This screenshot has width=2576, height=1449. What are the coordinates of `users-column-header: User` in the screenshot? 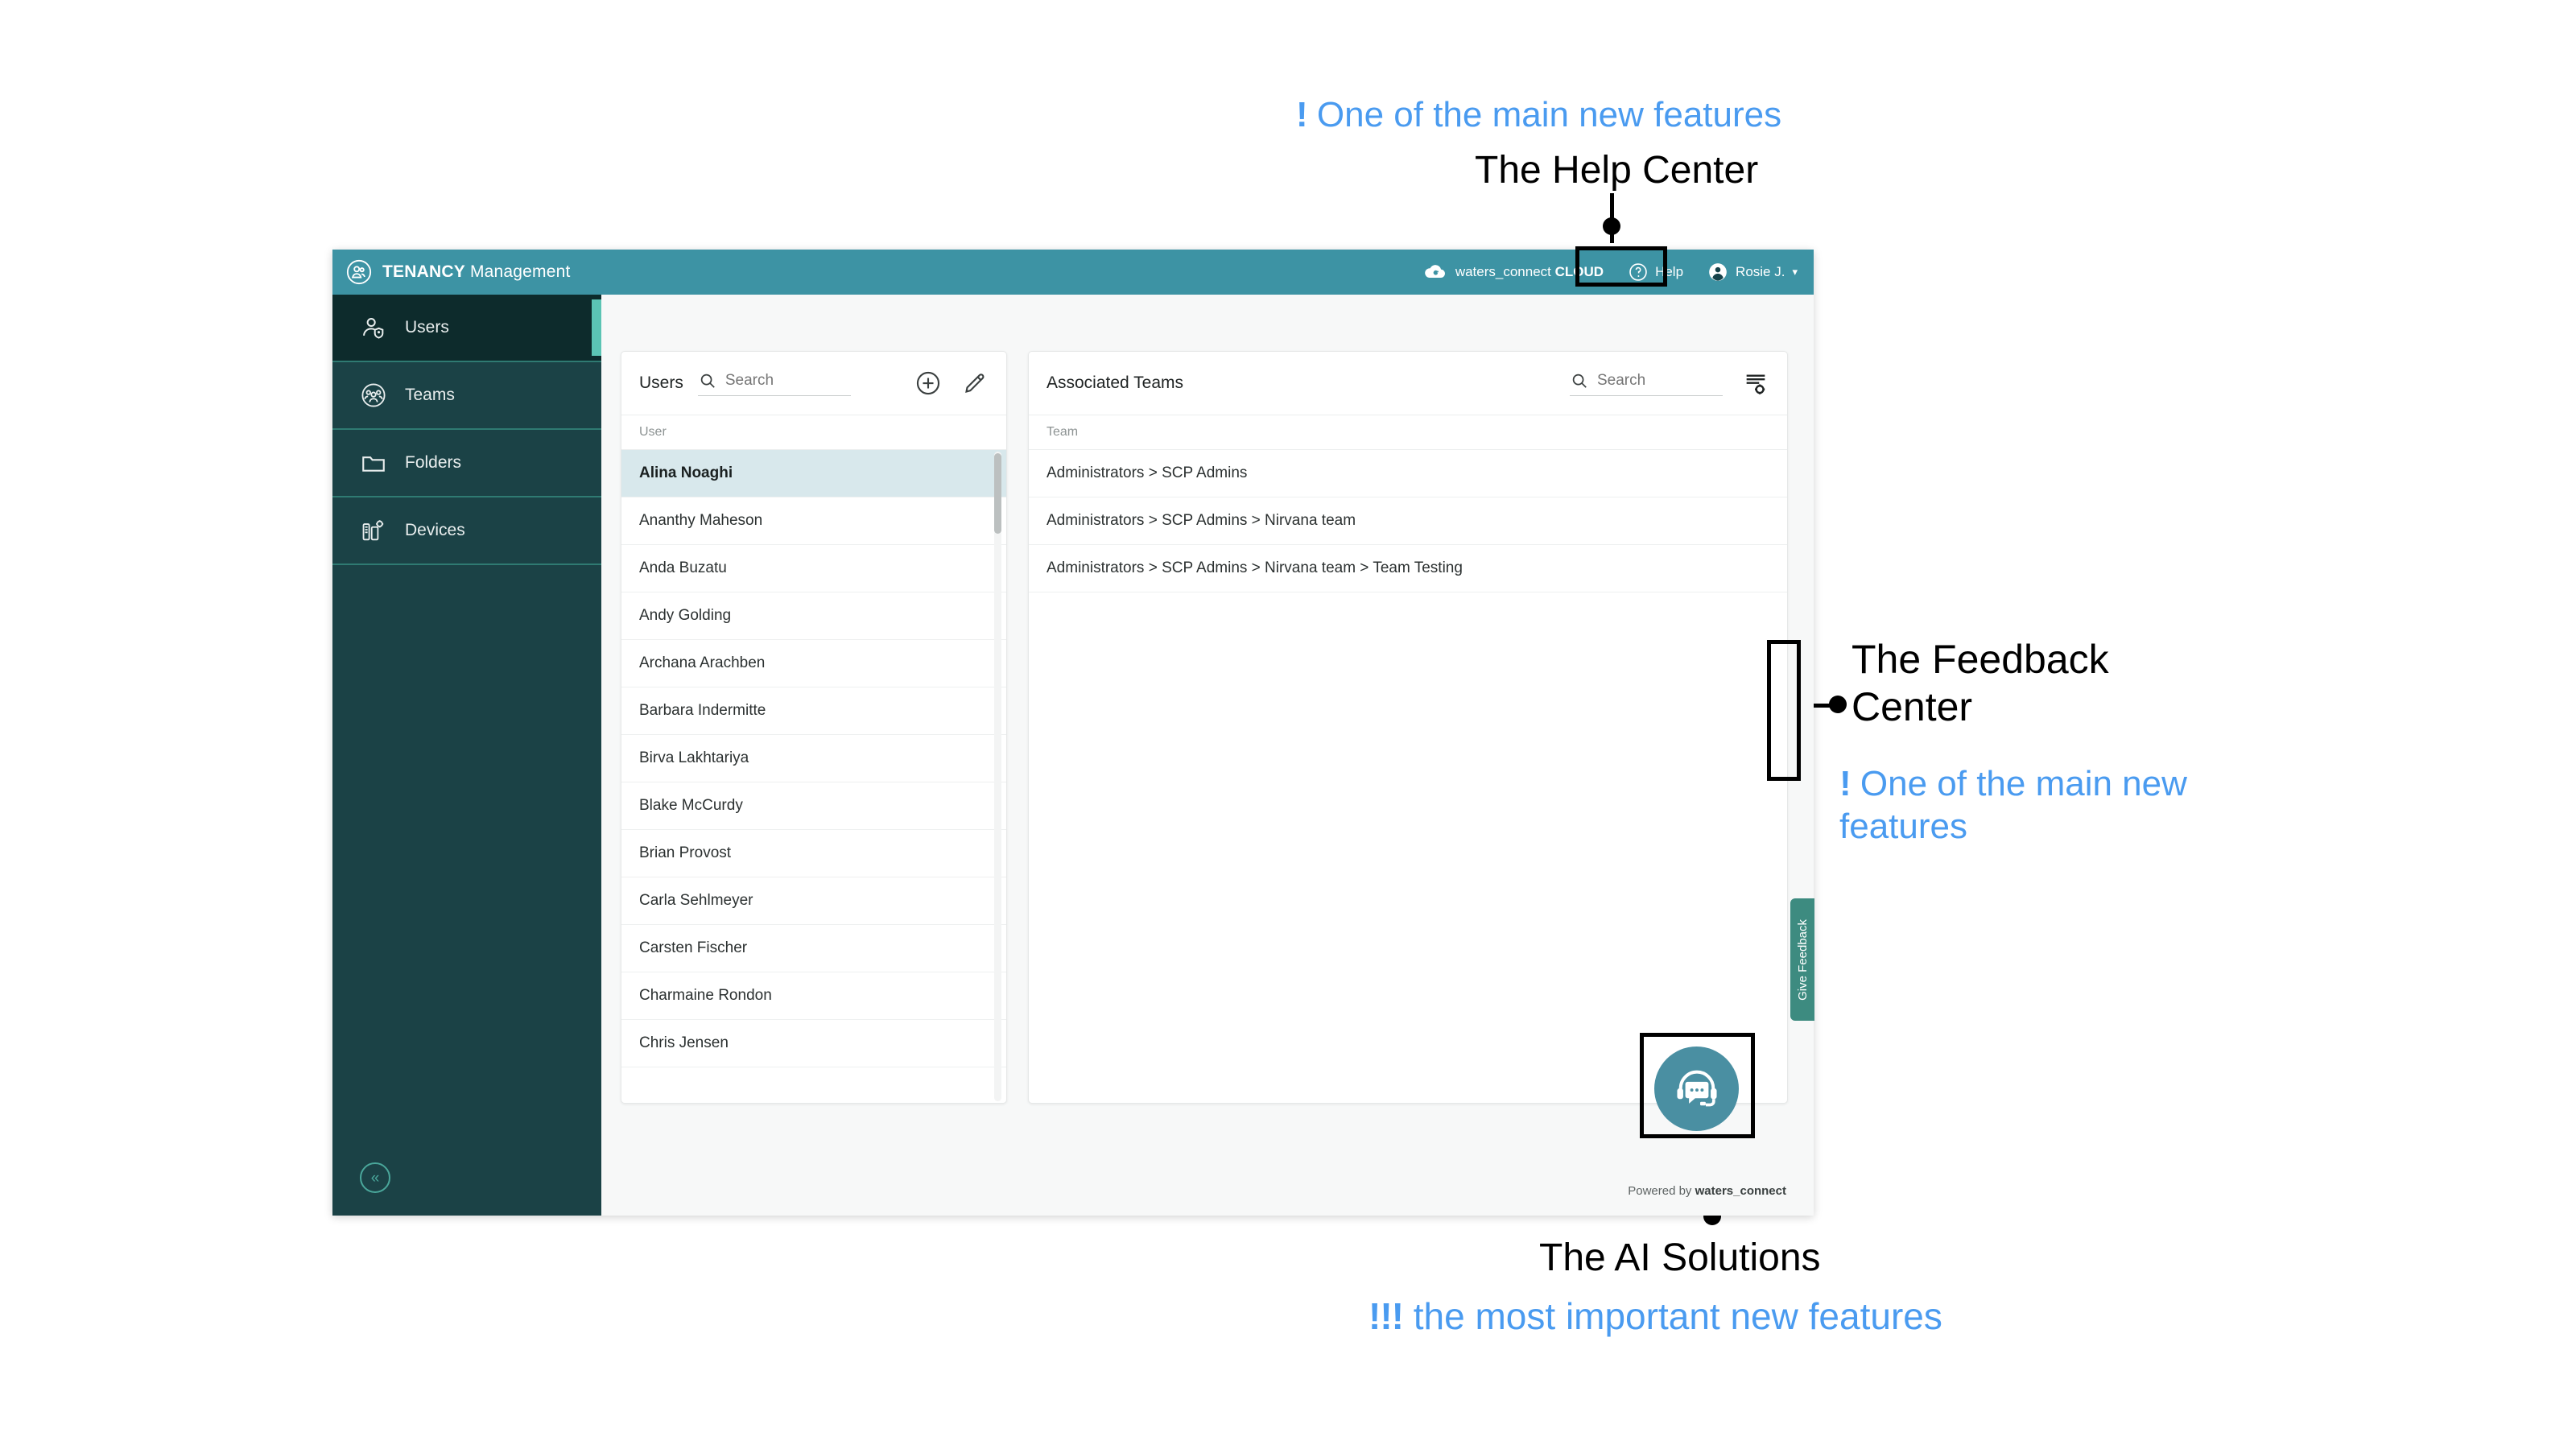 It's located at (813, 432).